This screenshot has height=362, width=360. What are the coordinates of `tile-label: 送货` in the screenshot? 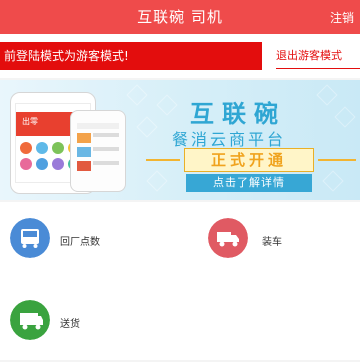 It's located at (70, 324).